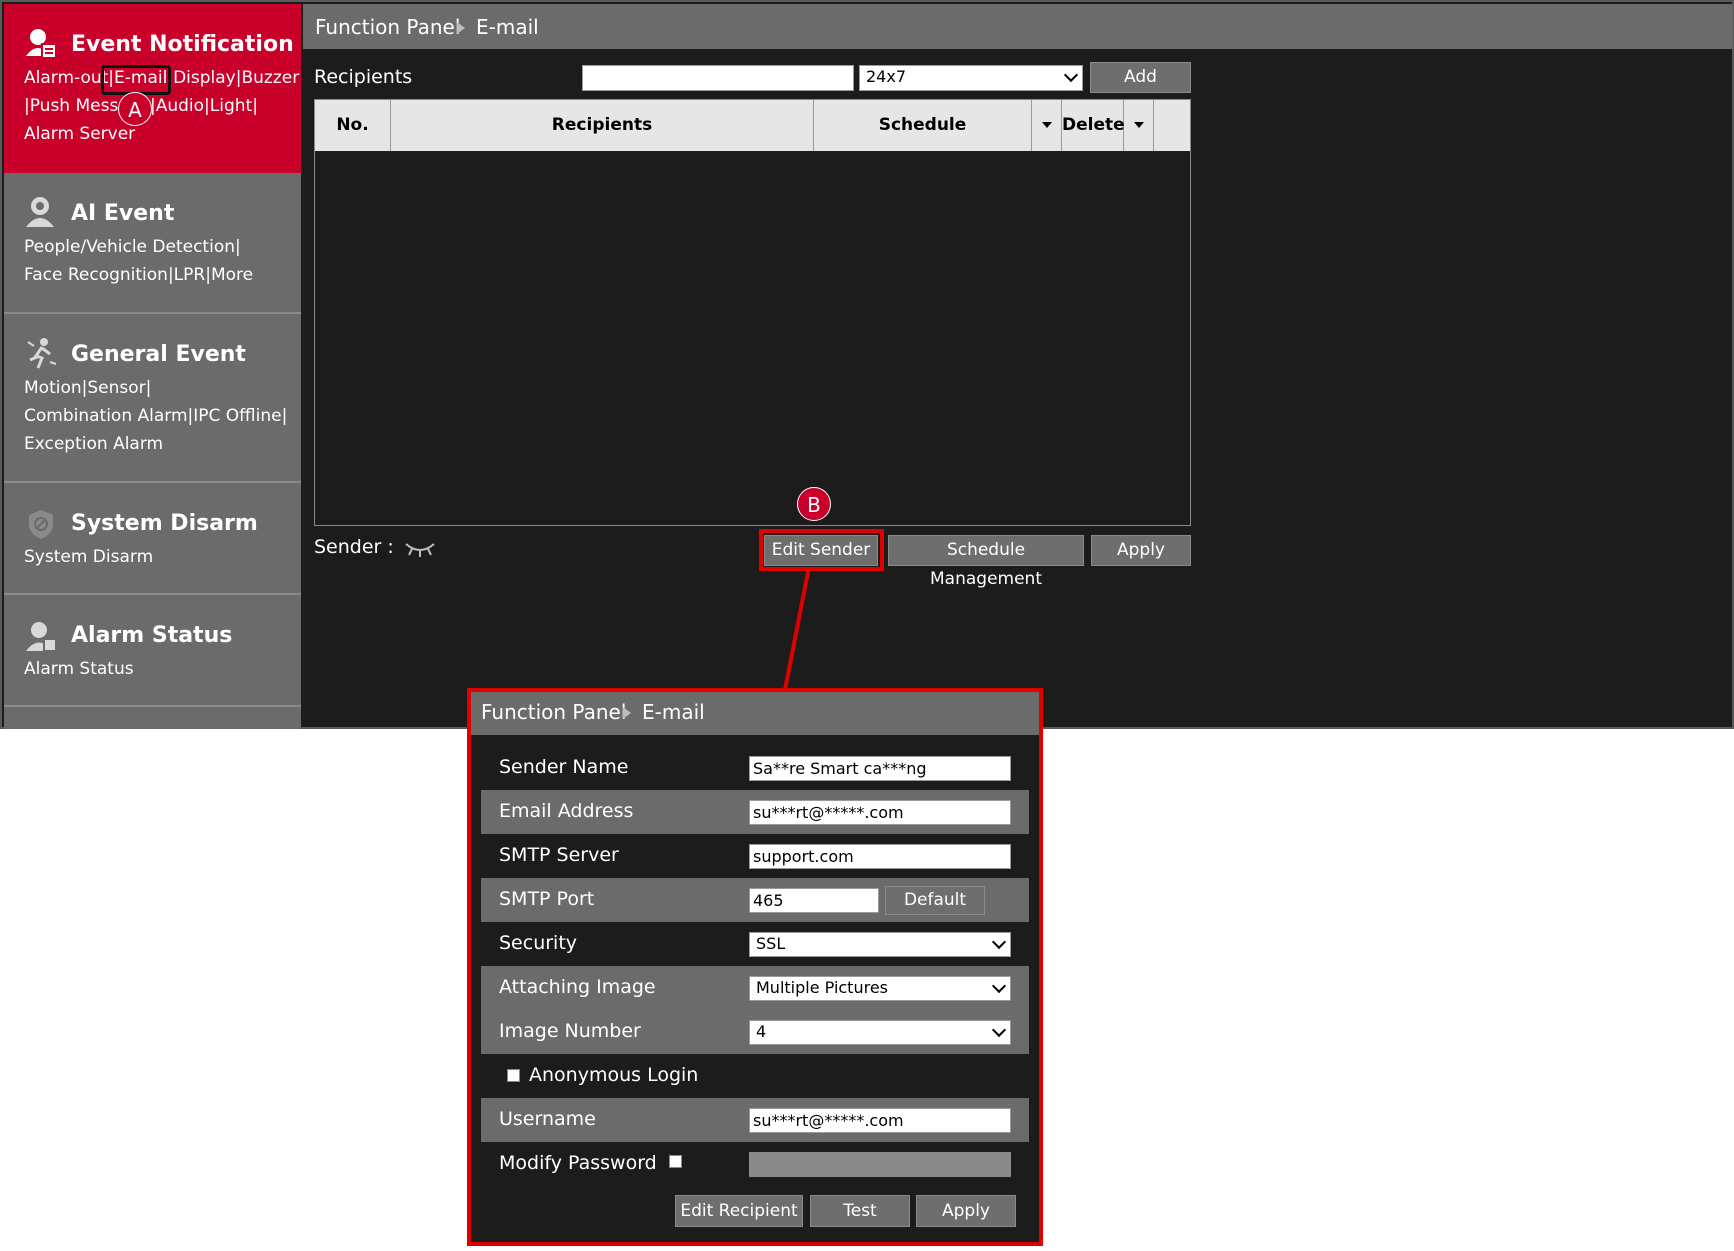 This screenshot has height=1251, width=1734. I want to click on attaching-image-value: Multiple Pictures, so click(822, 987).